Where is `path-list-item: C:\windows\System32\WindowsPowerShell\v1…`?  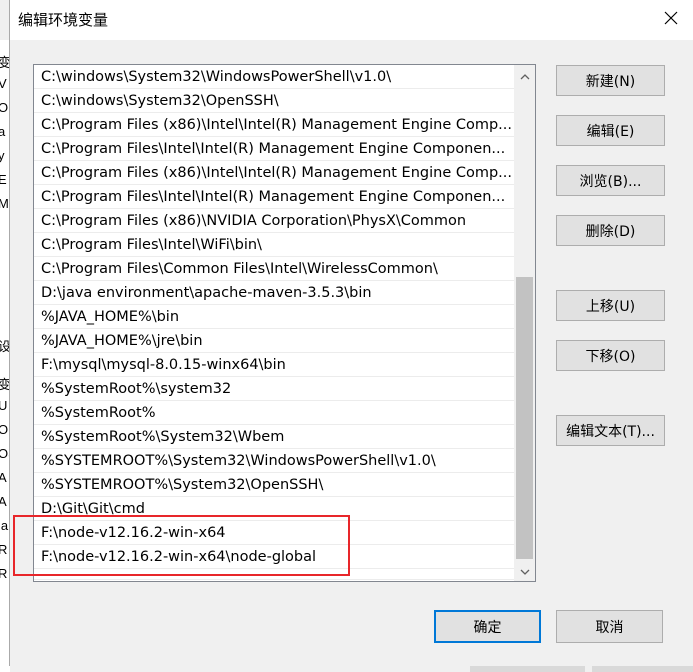
path-list-item: C:\windows\System32\WindowsPowerShell\v1… is located at coordinates (274, 77).